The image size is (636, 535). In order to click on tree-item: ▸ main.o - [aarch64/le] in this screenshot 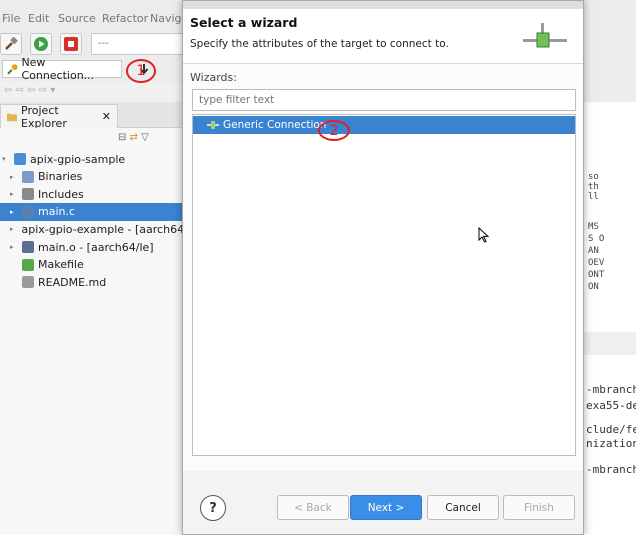, I will do `click(92, 247)`.